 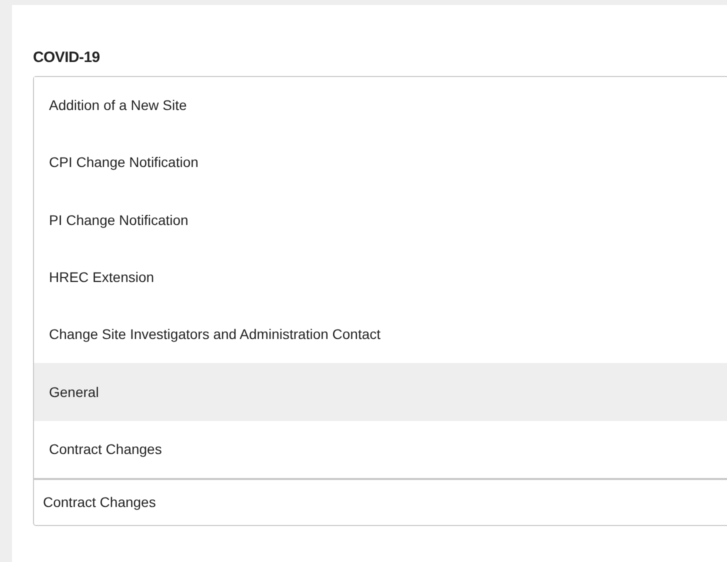 I want to click on field-label: COVID-19, so click(x=67, y=58).